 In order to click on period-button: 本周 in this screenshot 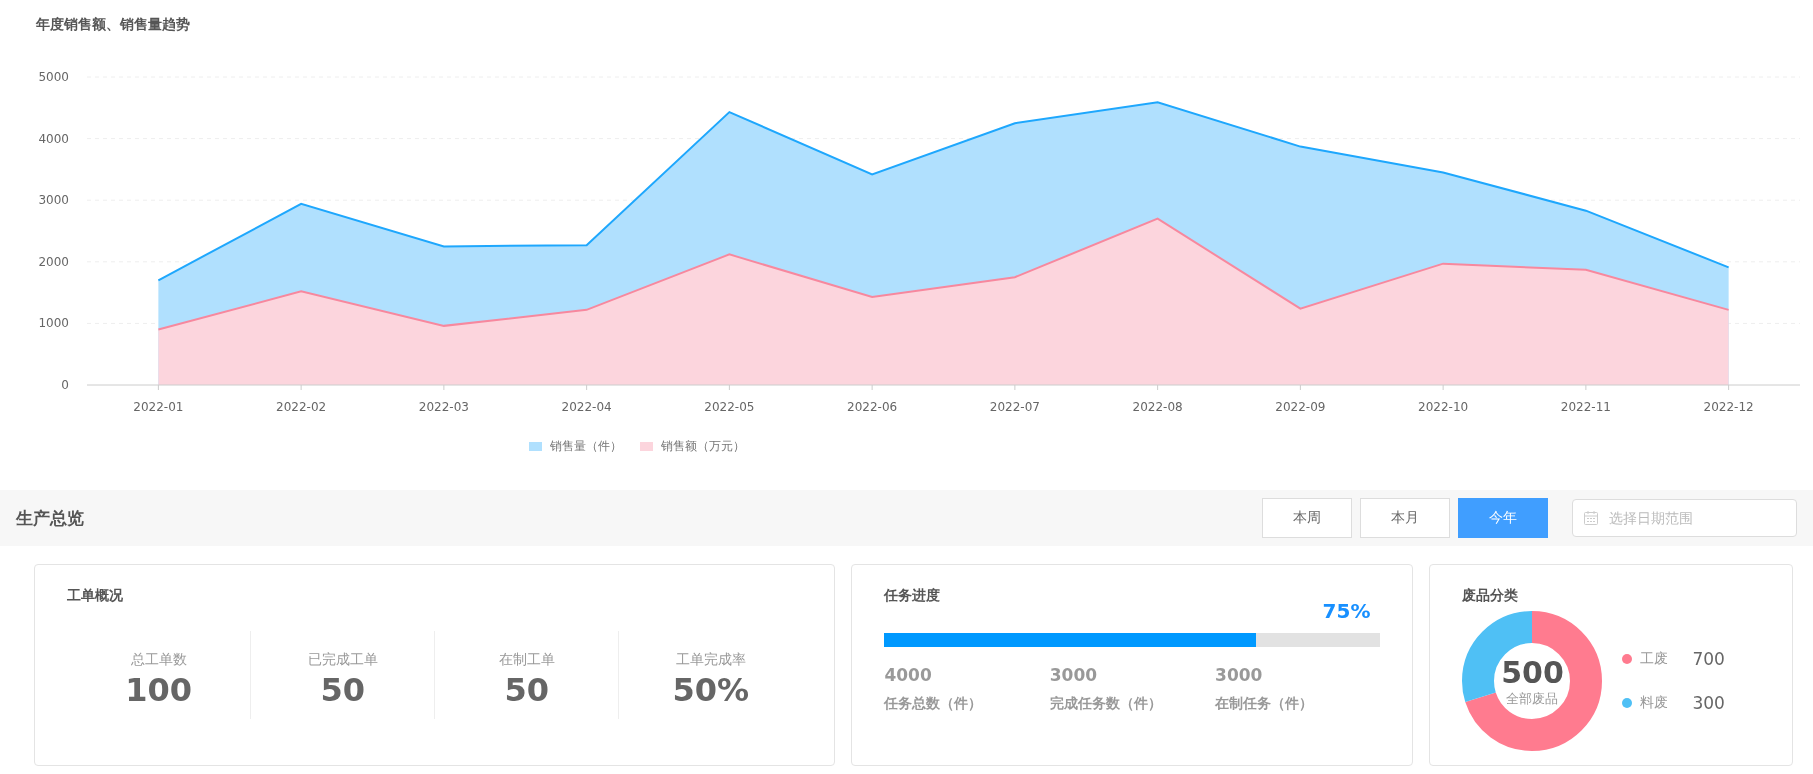, I will do `click(1307, 518)`.